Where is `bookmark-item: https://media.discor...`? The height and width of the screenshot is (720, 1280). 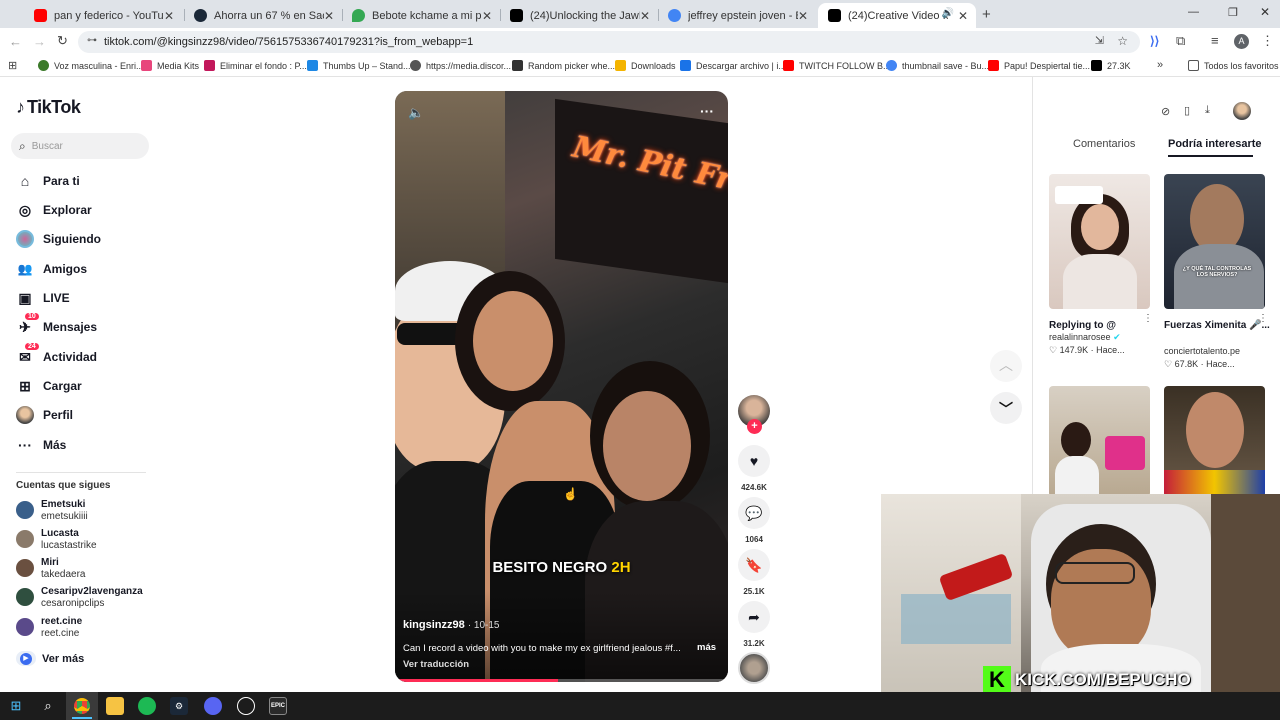 bookmark-item: https://media.discor... is located at coordinates (460, 65).